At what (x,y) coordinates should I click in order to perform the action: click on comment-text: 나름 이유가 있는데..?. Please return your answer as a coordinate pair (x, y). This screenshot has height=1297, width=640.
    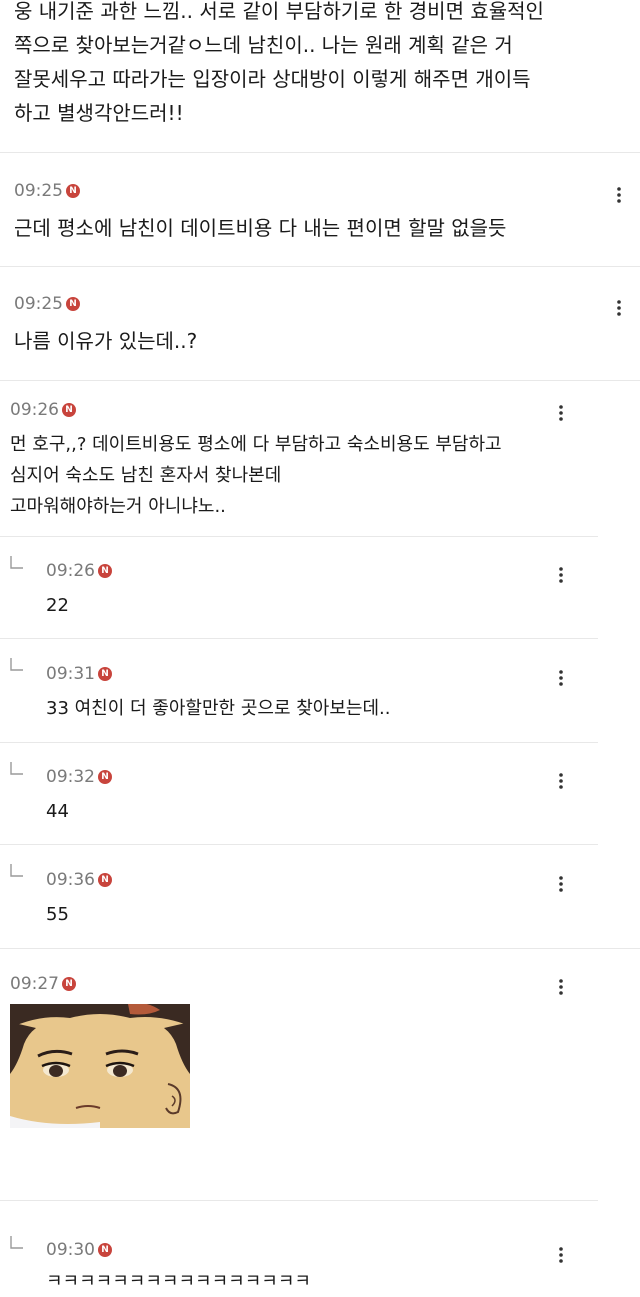
    Looking at the image, I should click on (106, 341).